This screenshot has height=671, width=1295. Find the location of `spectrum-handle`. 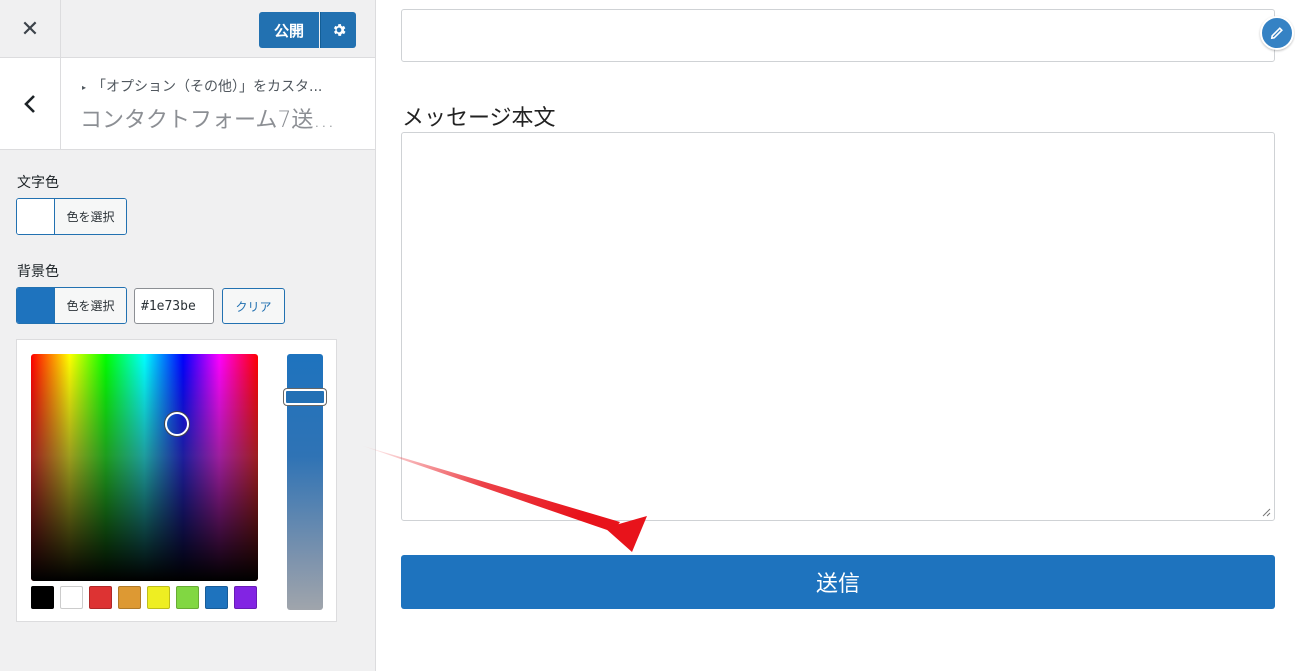

spectrum-handle is located at coordinates (177, 424).